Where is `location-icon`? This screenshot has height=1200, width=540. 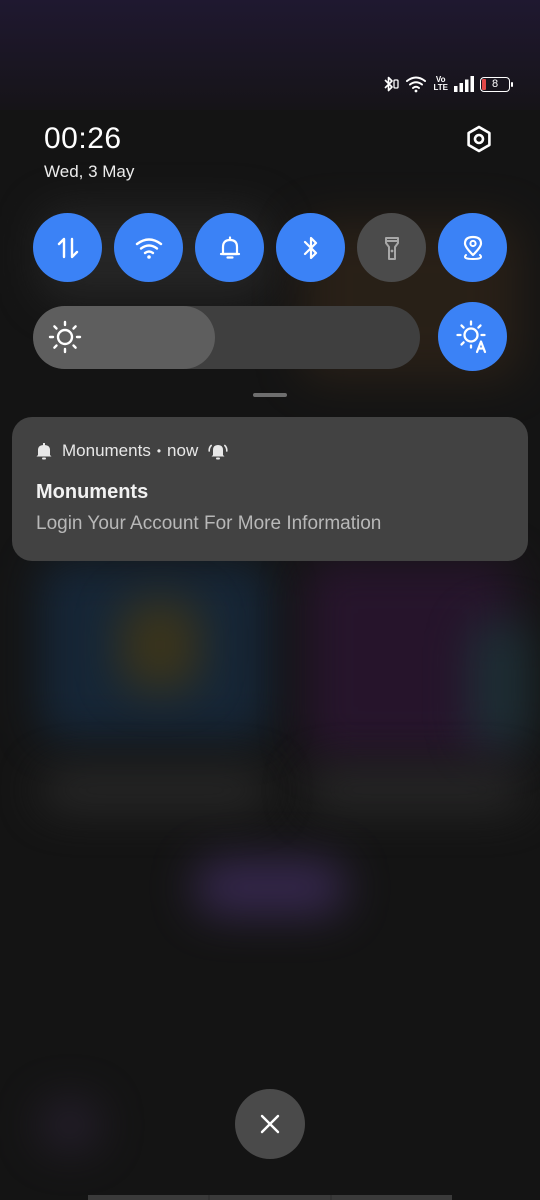 location-icon is located at coordinates (472, 247).